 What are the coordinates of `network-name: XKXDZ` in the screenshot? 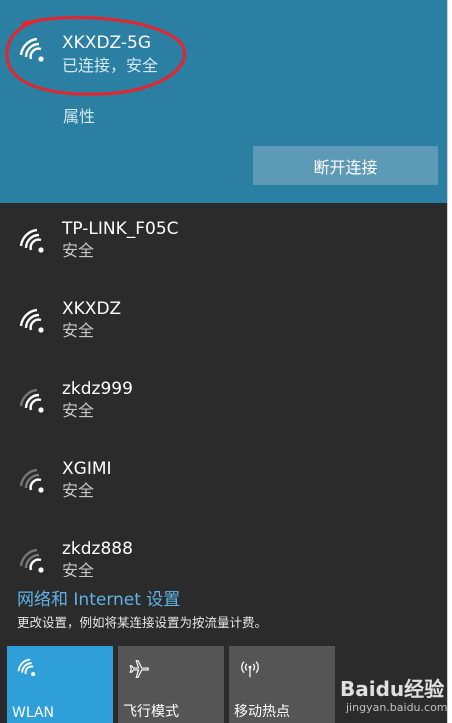 It's located at (92, 309).